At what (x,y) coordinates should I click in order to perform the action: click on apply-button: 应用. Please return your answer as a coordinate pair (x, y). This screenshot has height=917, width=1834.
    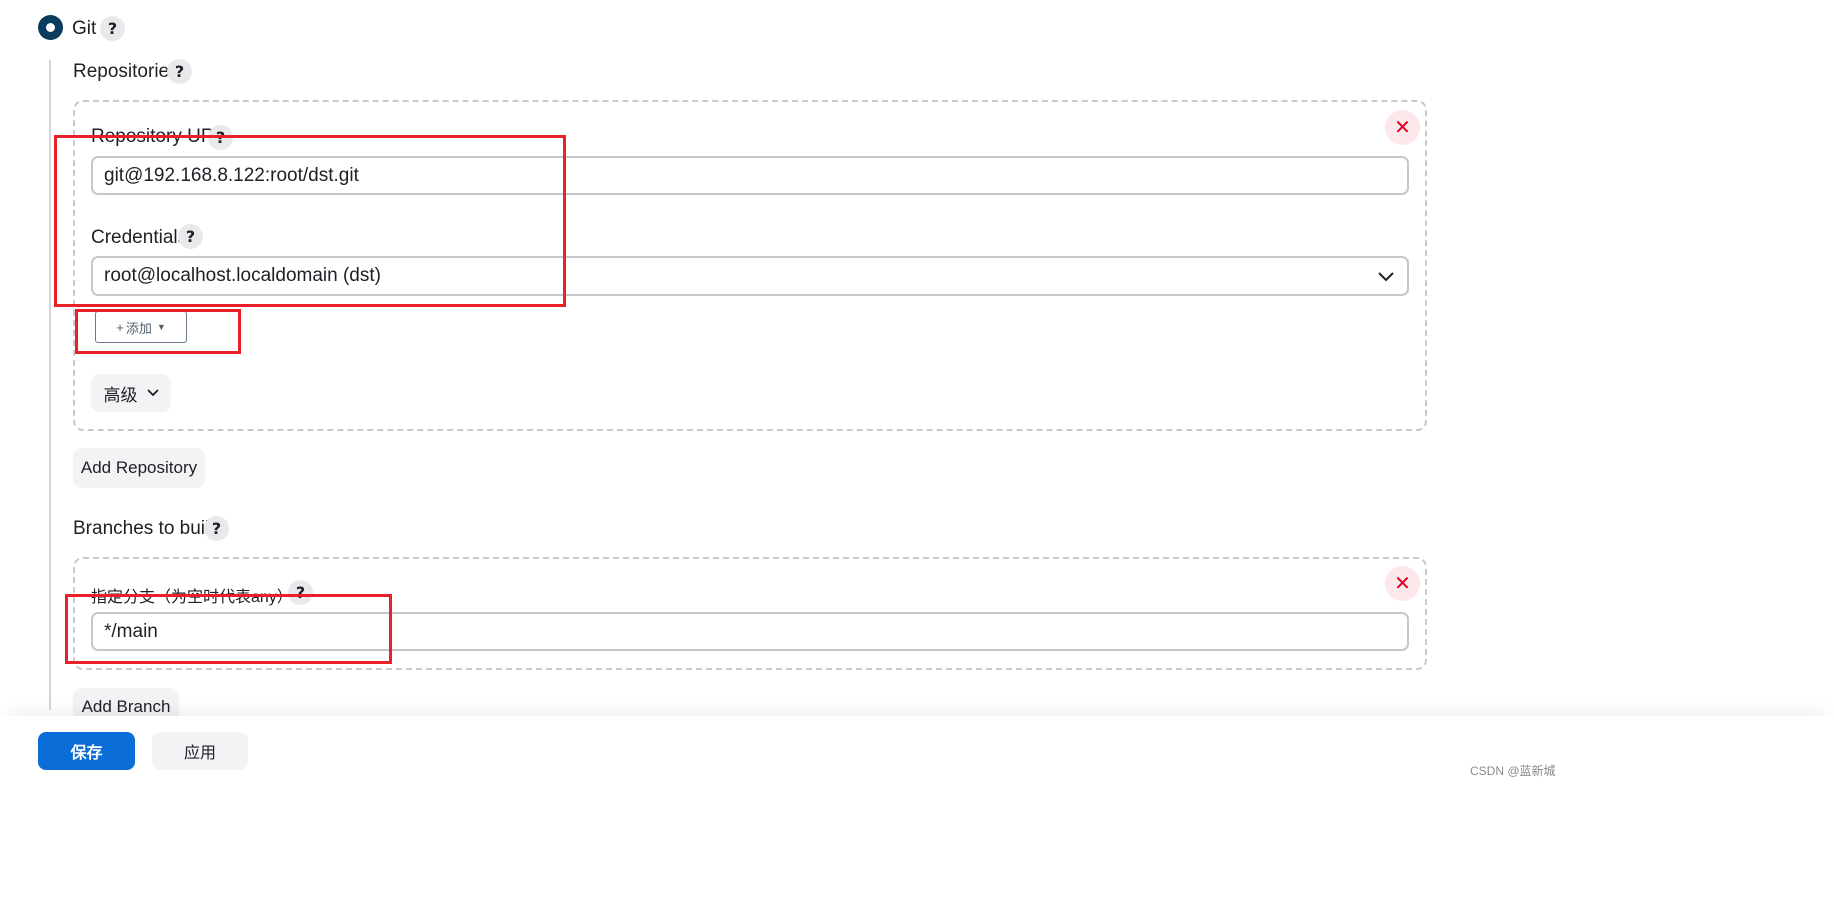
    Looking at the image, I should click on (200, 751).